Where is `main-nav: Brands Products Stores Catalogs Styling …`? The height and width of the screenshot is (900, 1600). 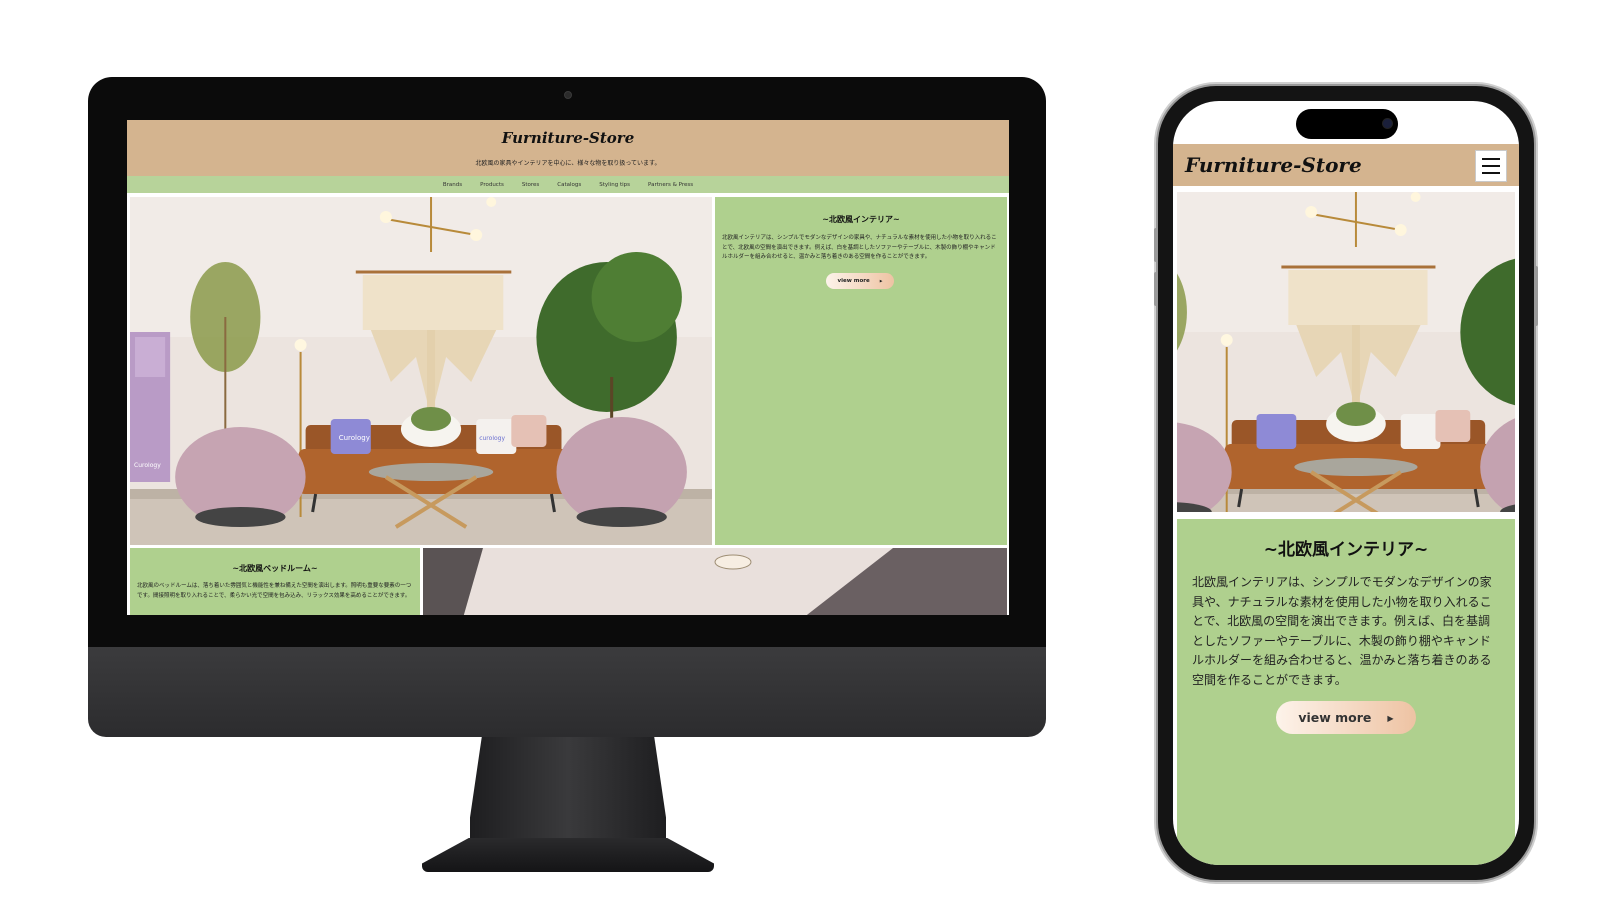
main-nav: Brands Products Stores Catalogs Styling … is located at coordinates (568, 184).